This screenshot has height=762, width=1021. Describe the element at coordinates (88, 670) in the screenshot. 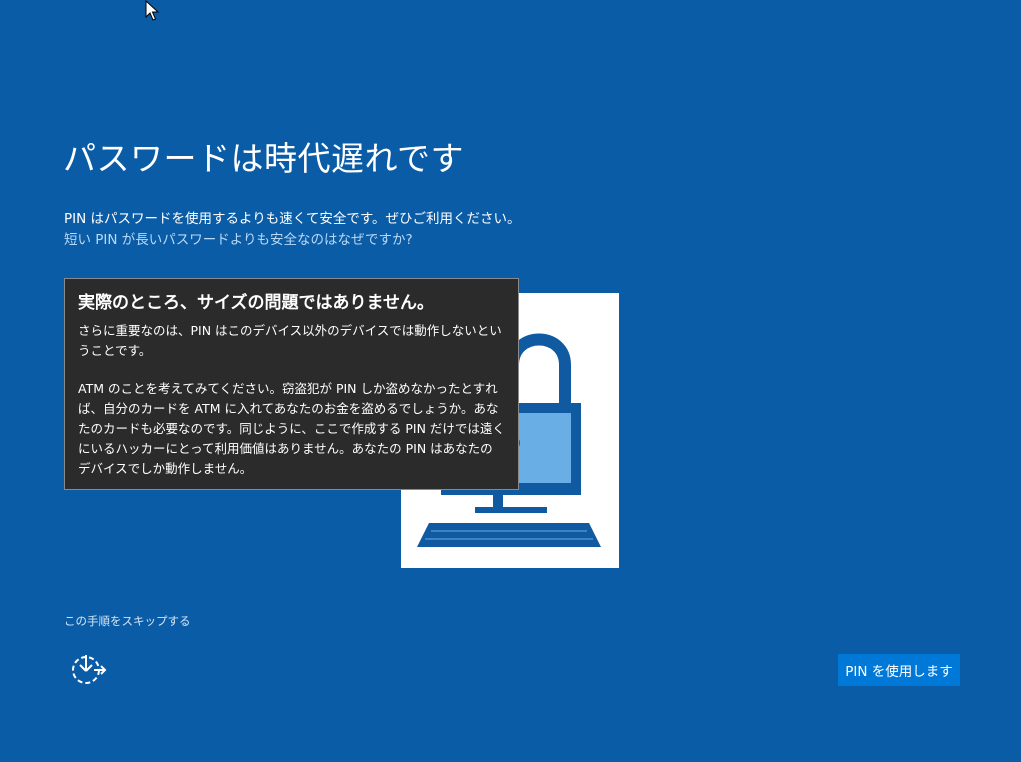

I see `ease-of-access-icon` at that location.